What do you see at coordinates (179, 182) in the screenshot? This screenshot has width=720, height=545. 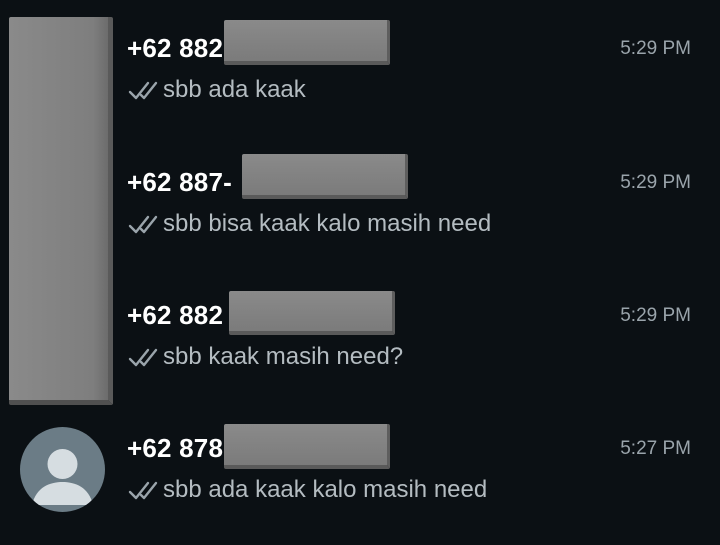 I see `contact-name: +62 887-` at bounding box center [179, 182].